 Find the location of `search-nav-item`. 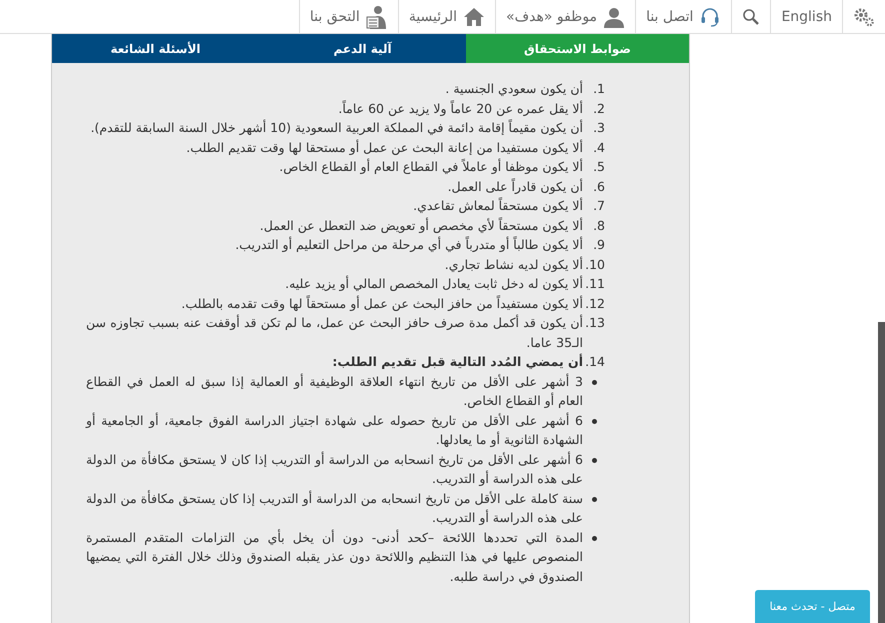

search-nav-item is located at coordinates (750, 16).